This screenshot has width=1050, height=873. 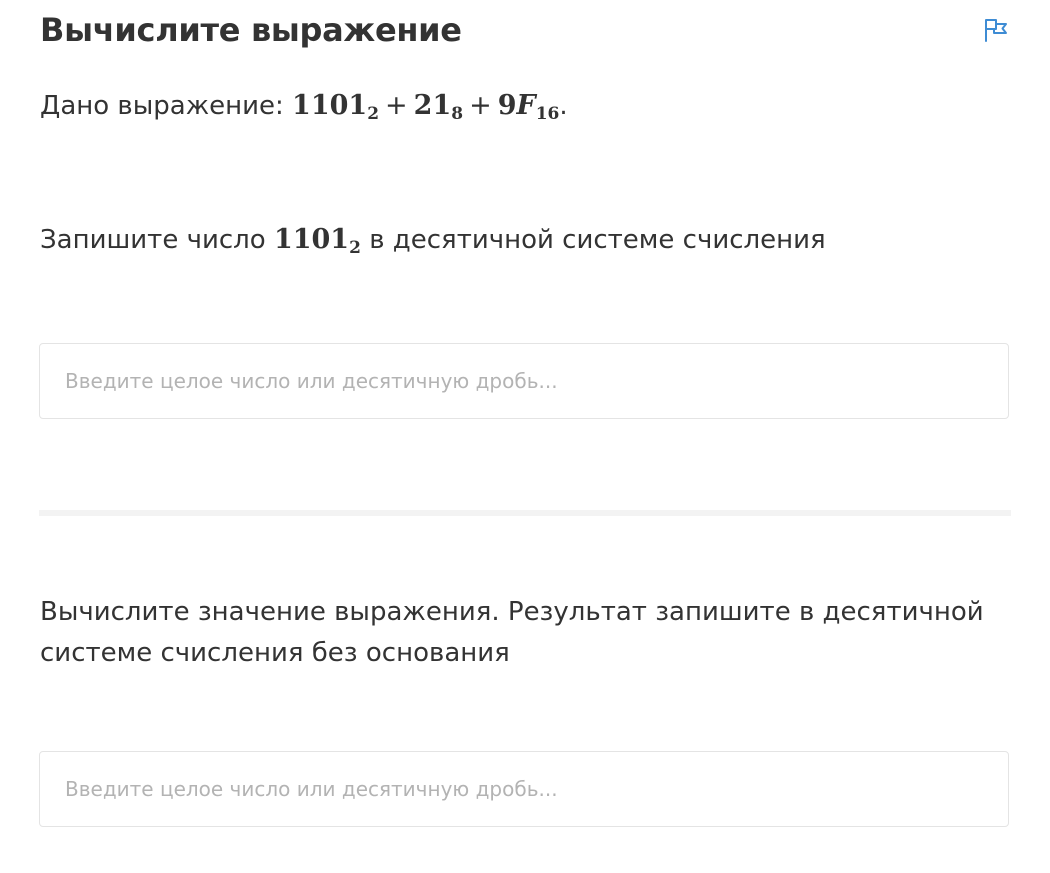 What do you see at coordinates (336, 107) in the screenshot?
I see `term-binary: 11012` at bounding box center [336, 107].